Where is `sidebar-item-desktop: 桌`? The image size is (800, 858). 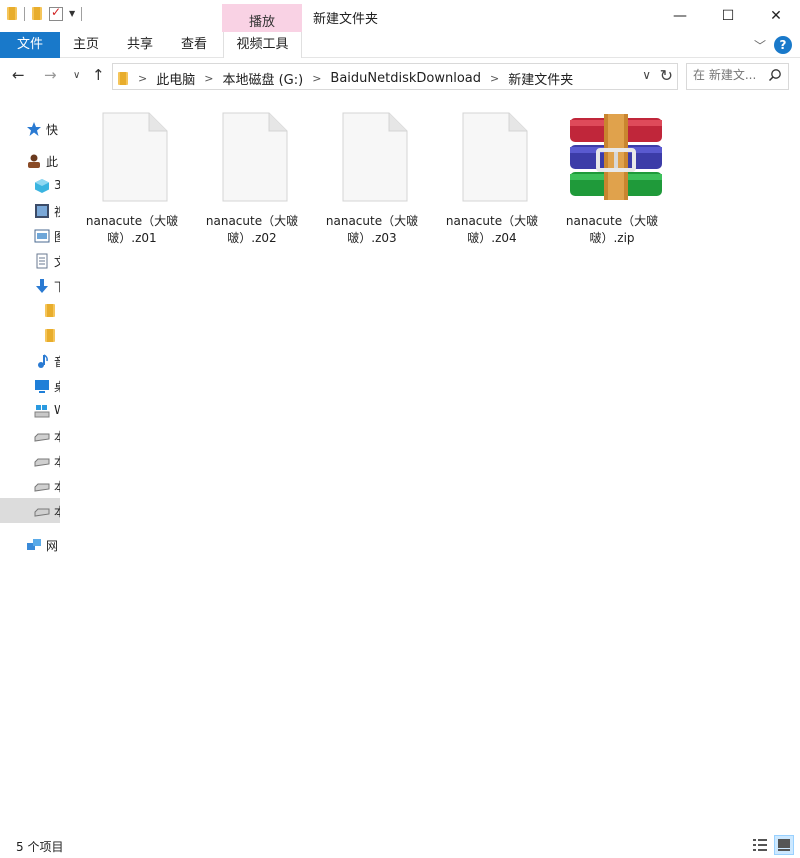
sidebar-item-desktop: 桌 is located at coordinates (30, 385).